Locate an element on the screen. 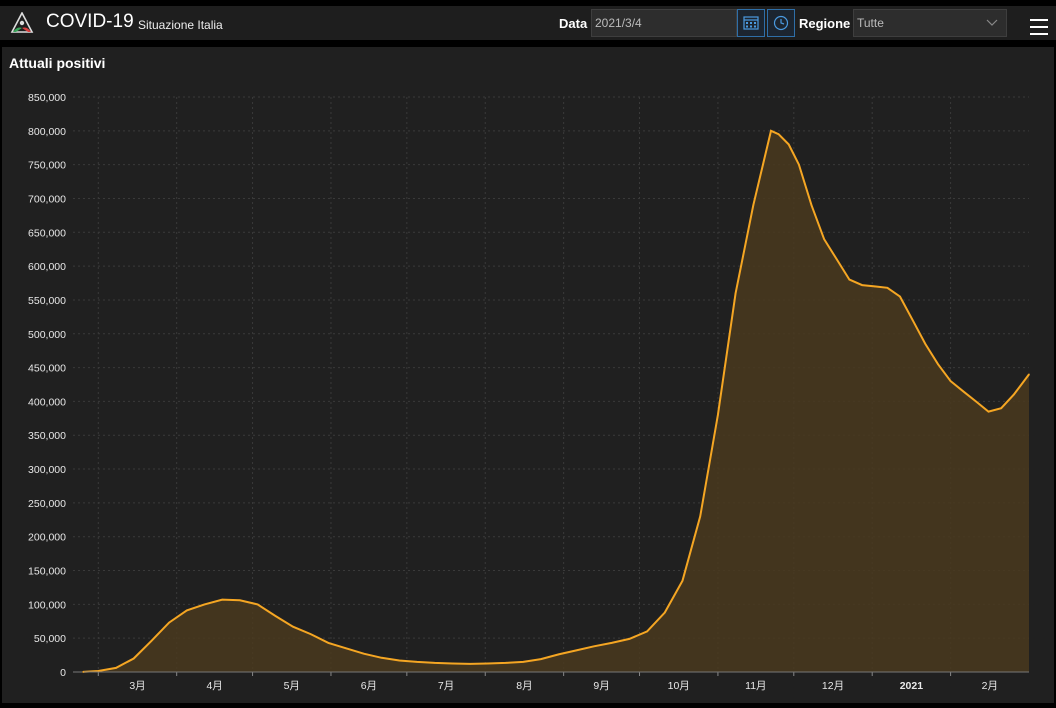  y-tick-label: 750,000 is located at coordinates (47, 166).